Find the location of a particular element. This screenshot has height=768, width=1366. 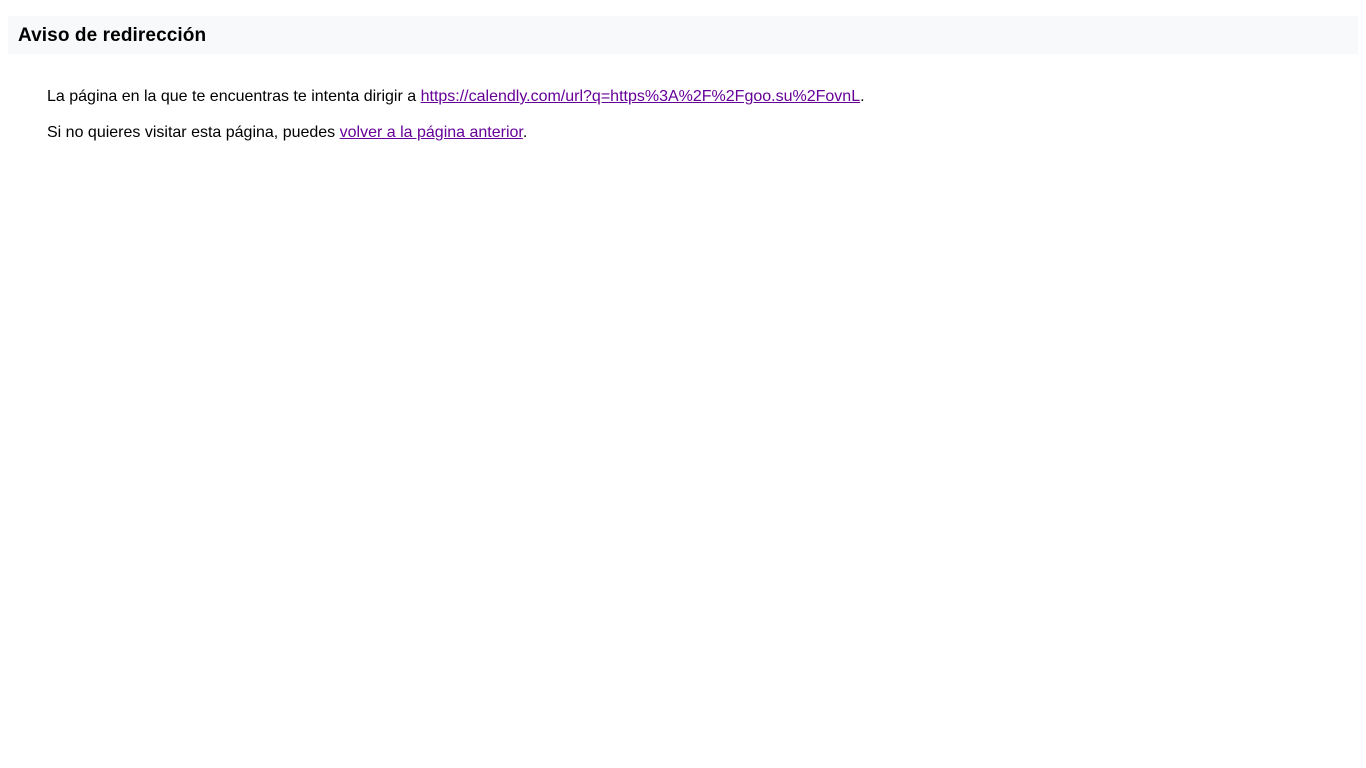

back-link: volver a la página anterior is located at coordinates (431, 132).